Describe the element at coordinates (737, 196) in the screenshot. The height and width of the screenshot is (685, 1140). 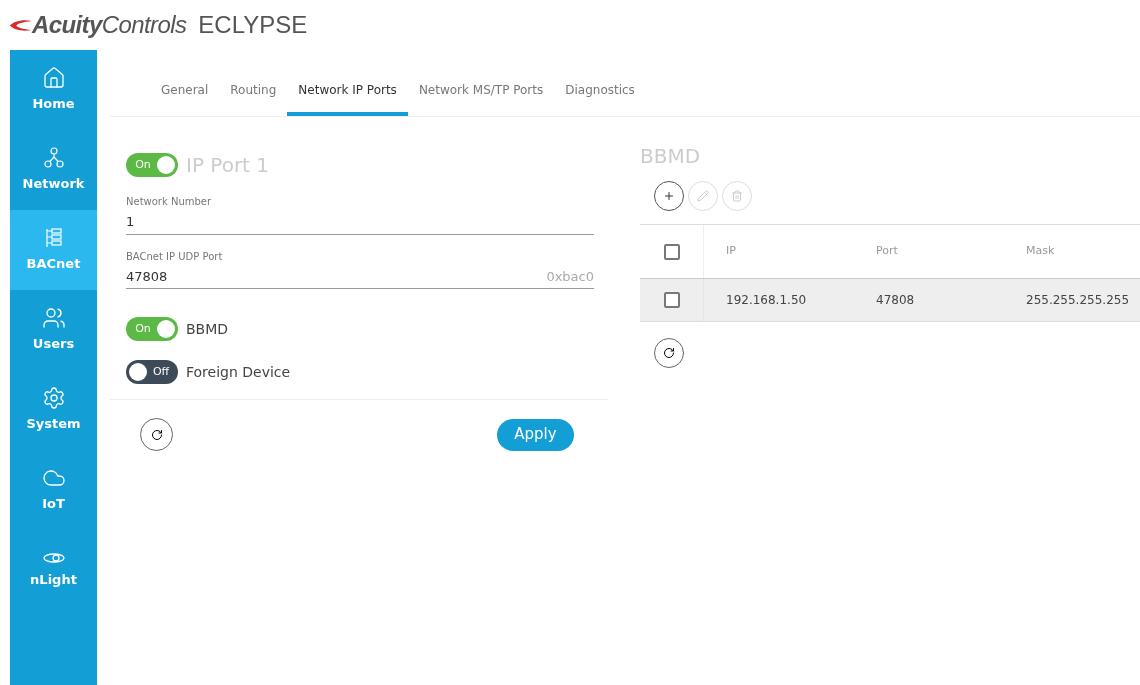
I see `trash-icon` at that location.